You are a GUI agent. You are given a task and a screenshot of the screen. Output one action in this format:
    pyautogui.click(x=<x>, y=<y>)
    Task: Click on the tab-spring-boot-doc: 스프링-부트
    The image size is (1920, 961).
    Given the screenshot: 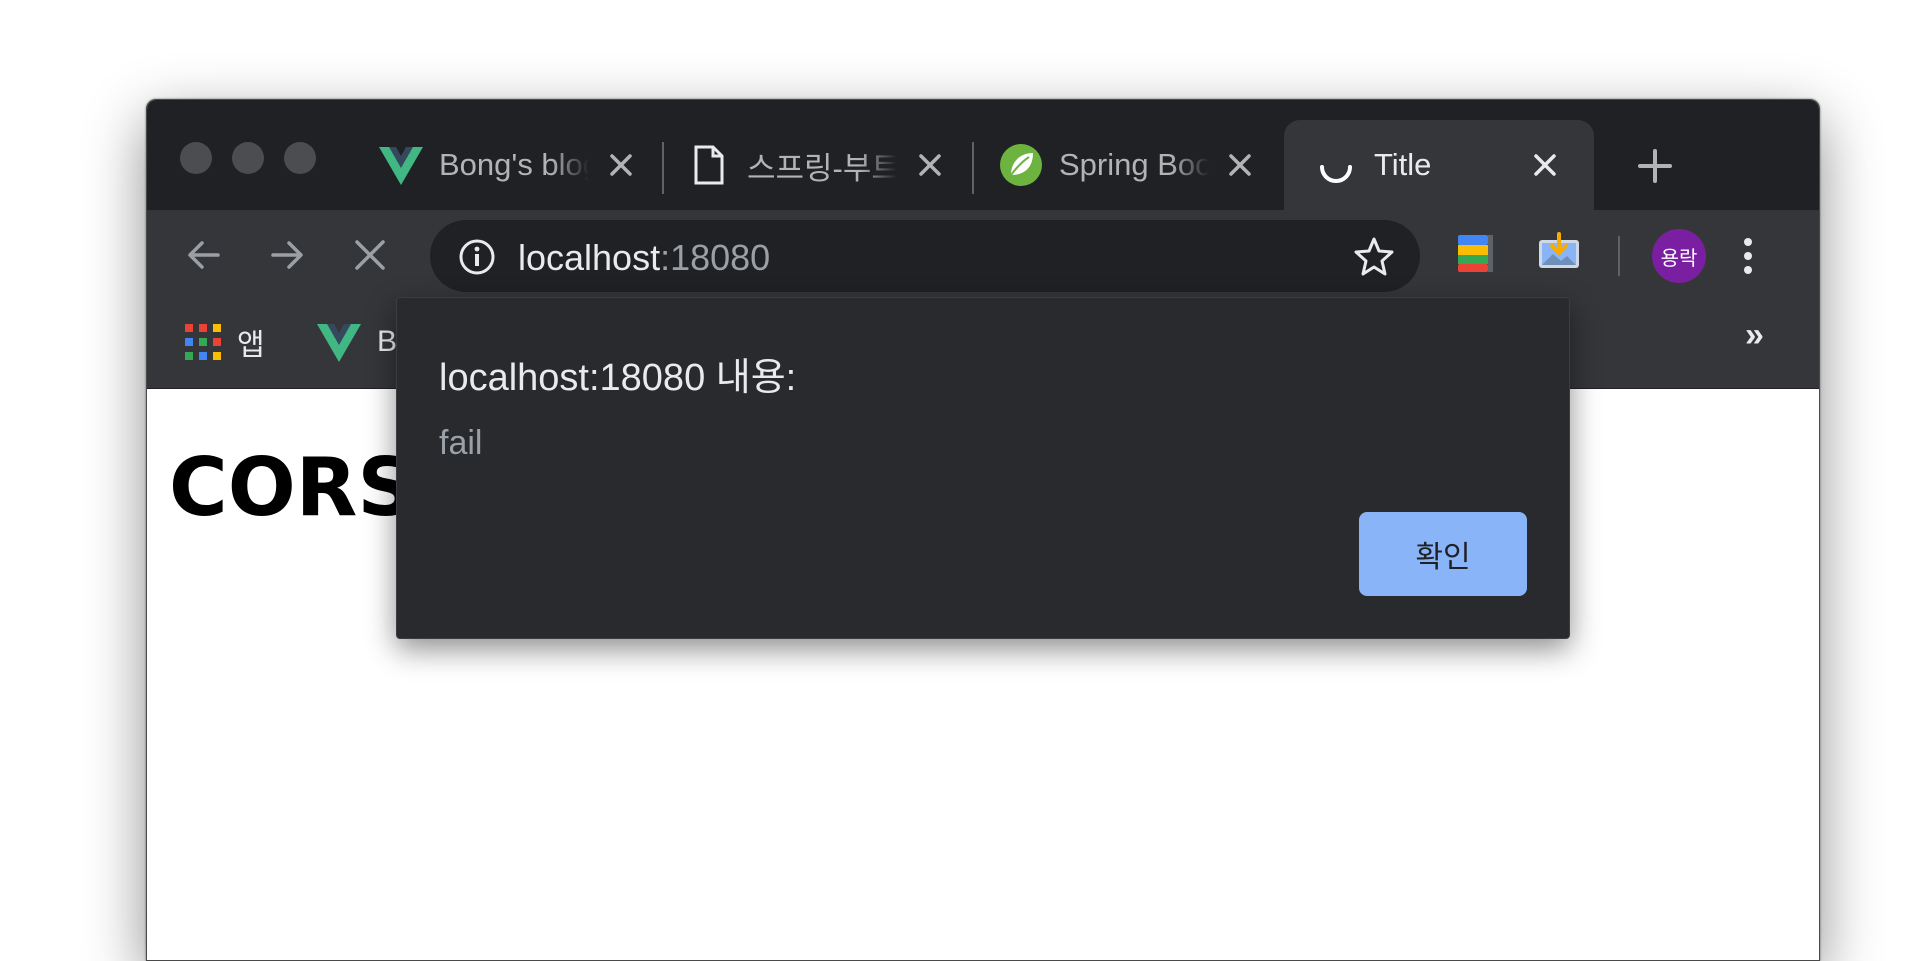 What is the action you would take?
    pyautogui.click(x=832, y=165)
    